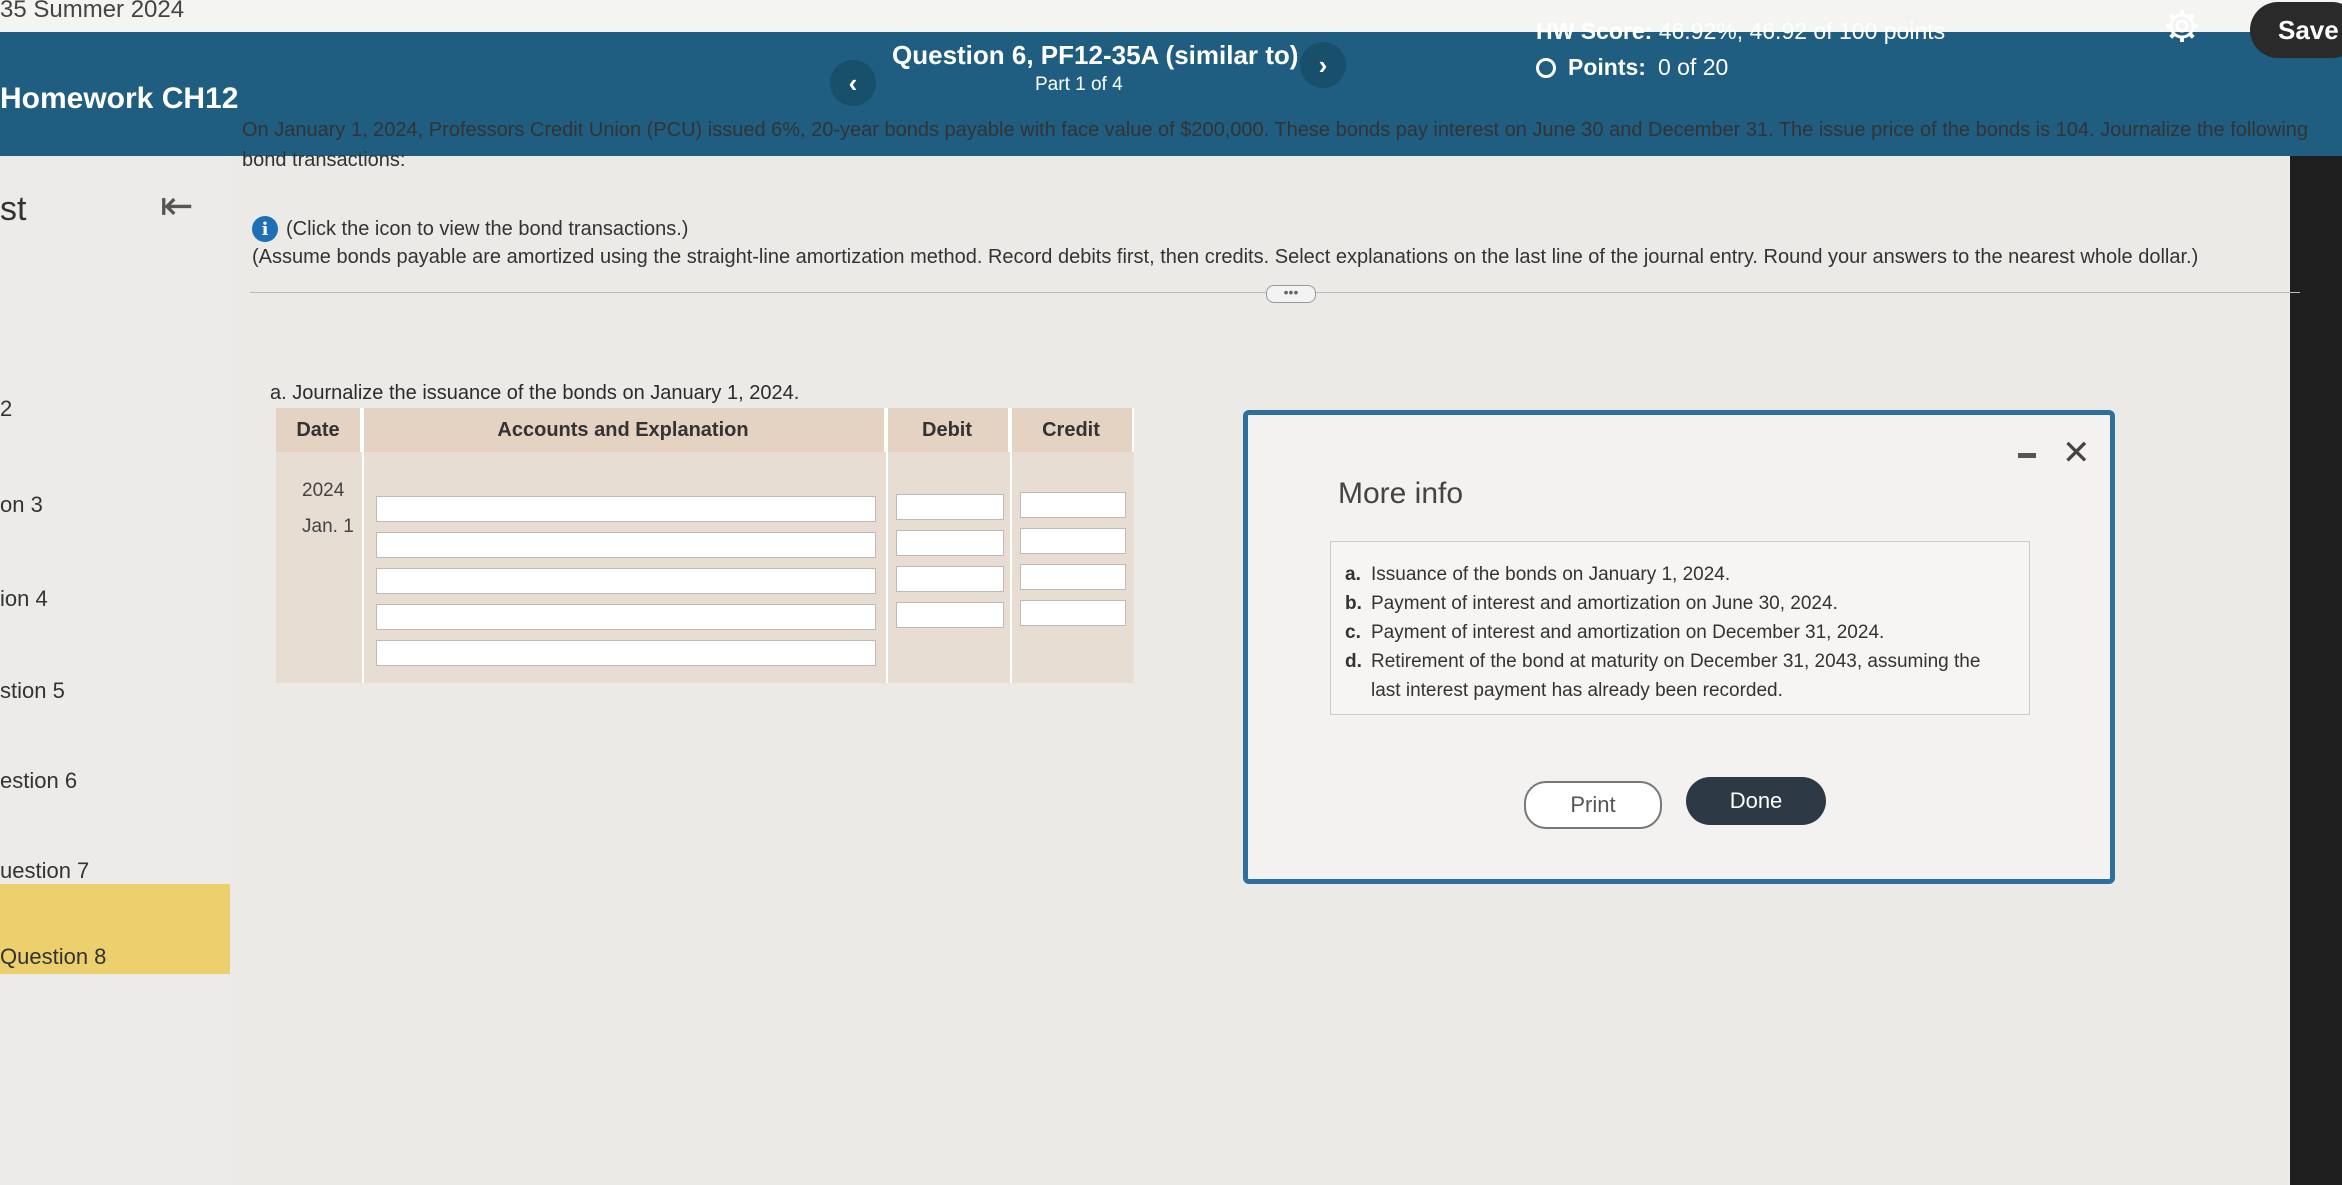 Image resolution: width=2342 pixels, height=1185 pixels. Describe the element at coordinates (1095, 55) in the screenshot. I see `question-title: Question 6, PF12-35A (similar to)` at that location.